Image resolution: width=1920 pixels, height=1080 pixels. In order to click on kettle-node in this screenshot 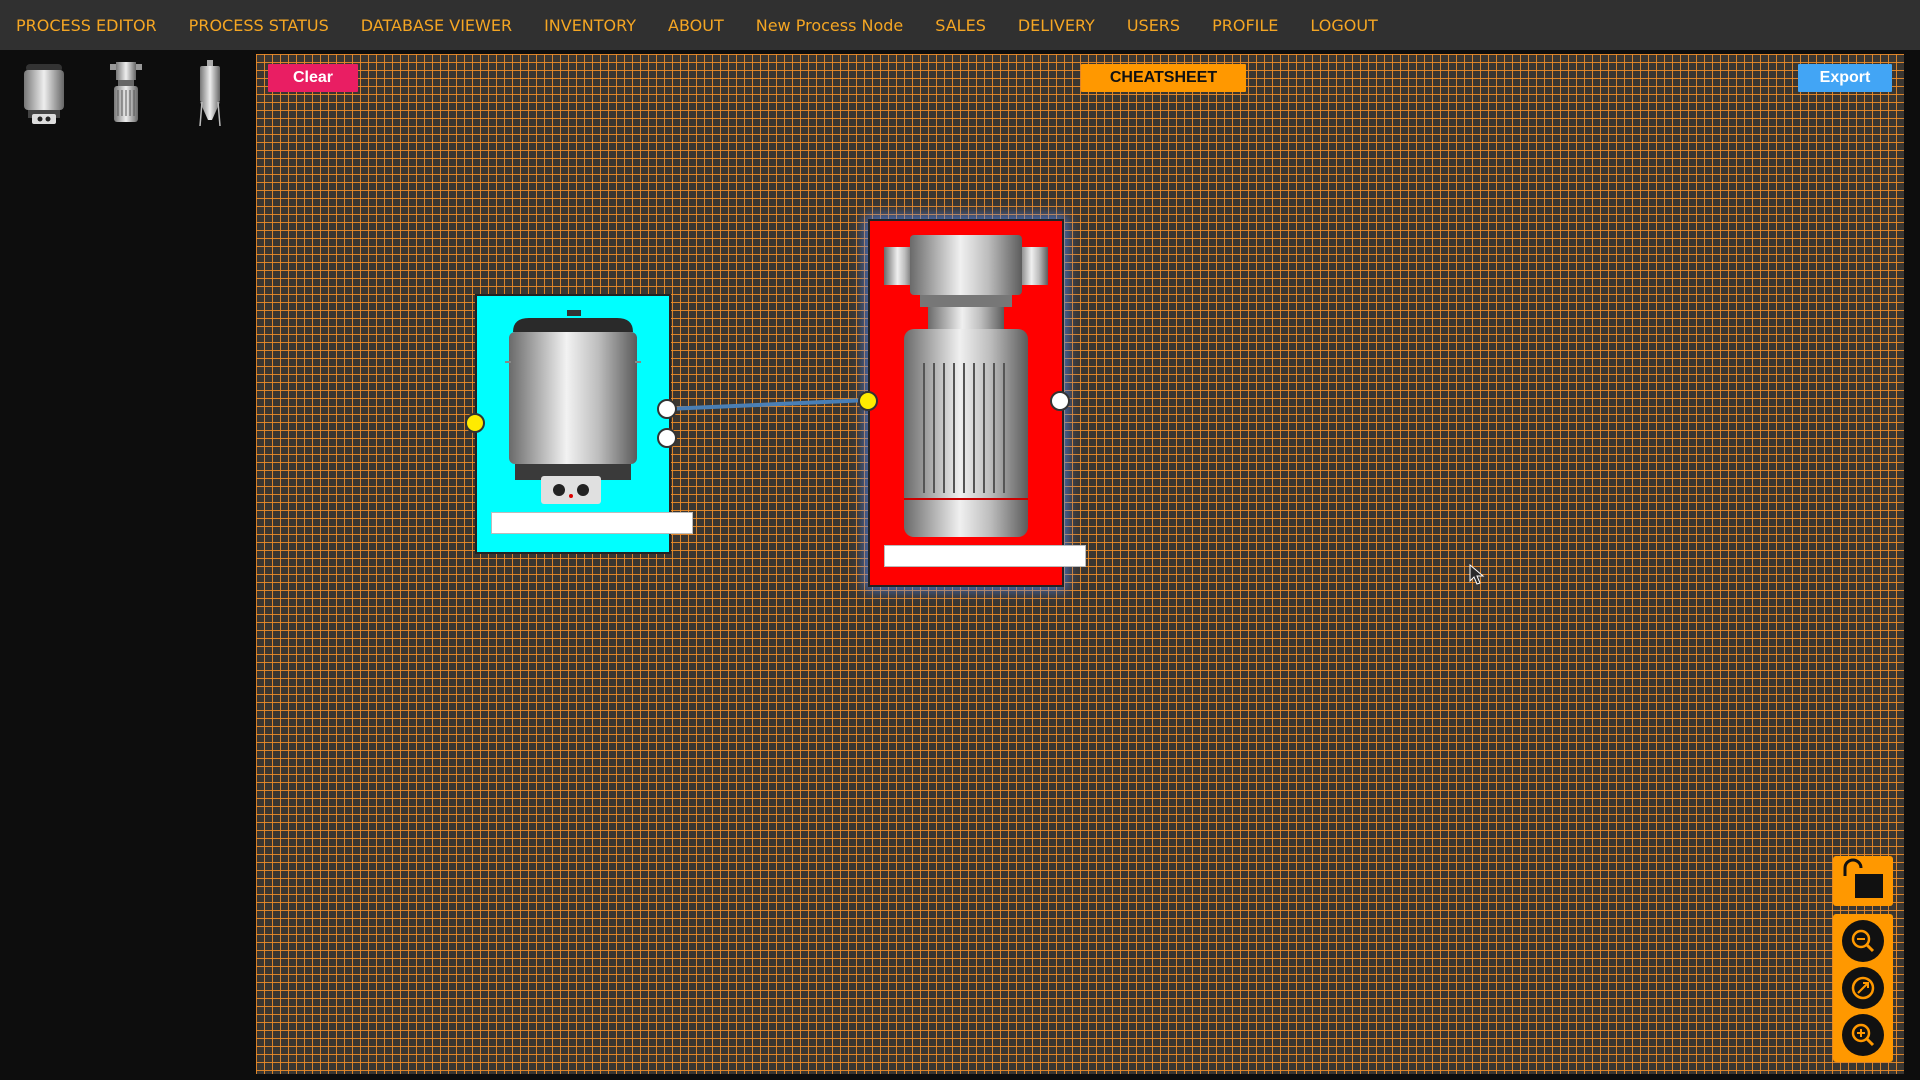, I will do `click(579, 424)`.